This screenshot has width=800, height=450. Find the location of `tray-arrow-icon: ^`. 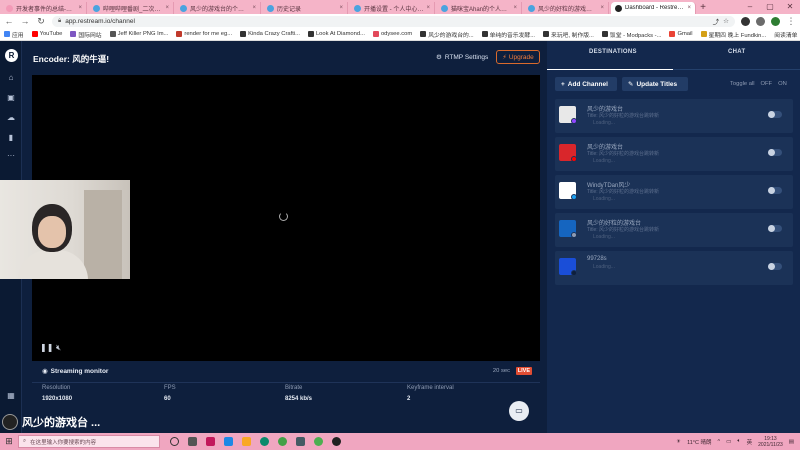

tray-arrow-icon: ^ is located at coordinates (719, 442).